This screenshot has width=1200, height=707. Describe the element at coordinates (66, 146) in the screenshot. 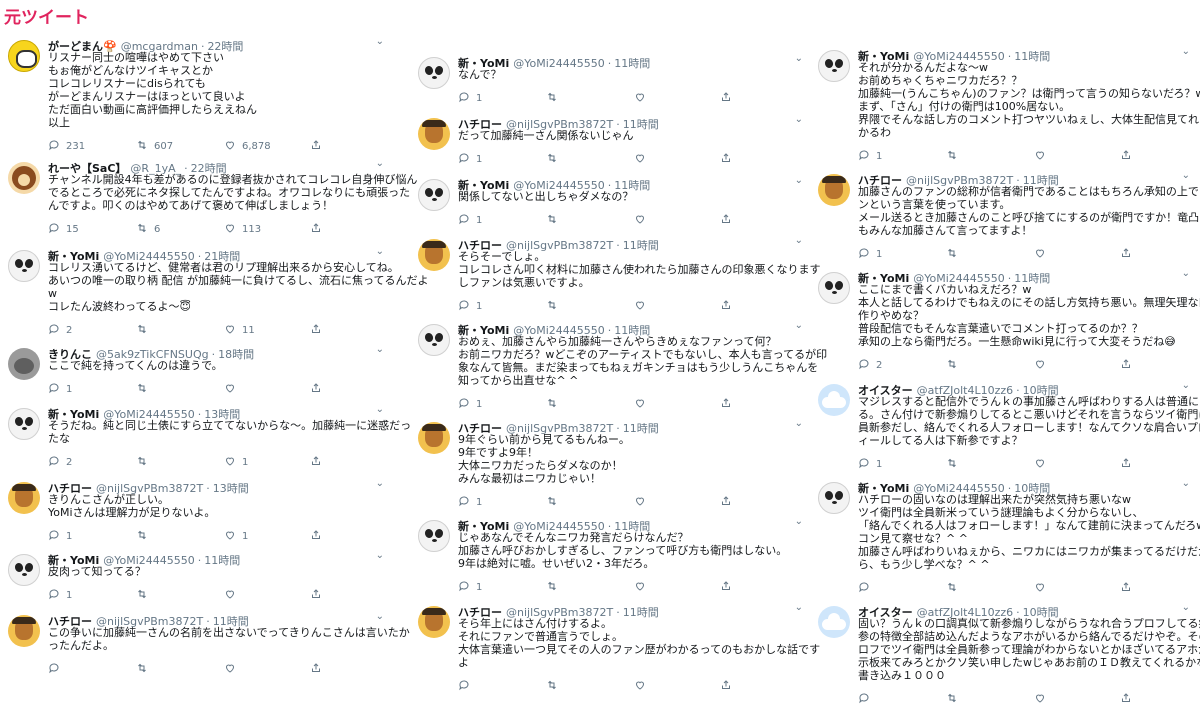

I see `reply-button: 231` at that location.